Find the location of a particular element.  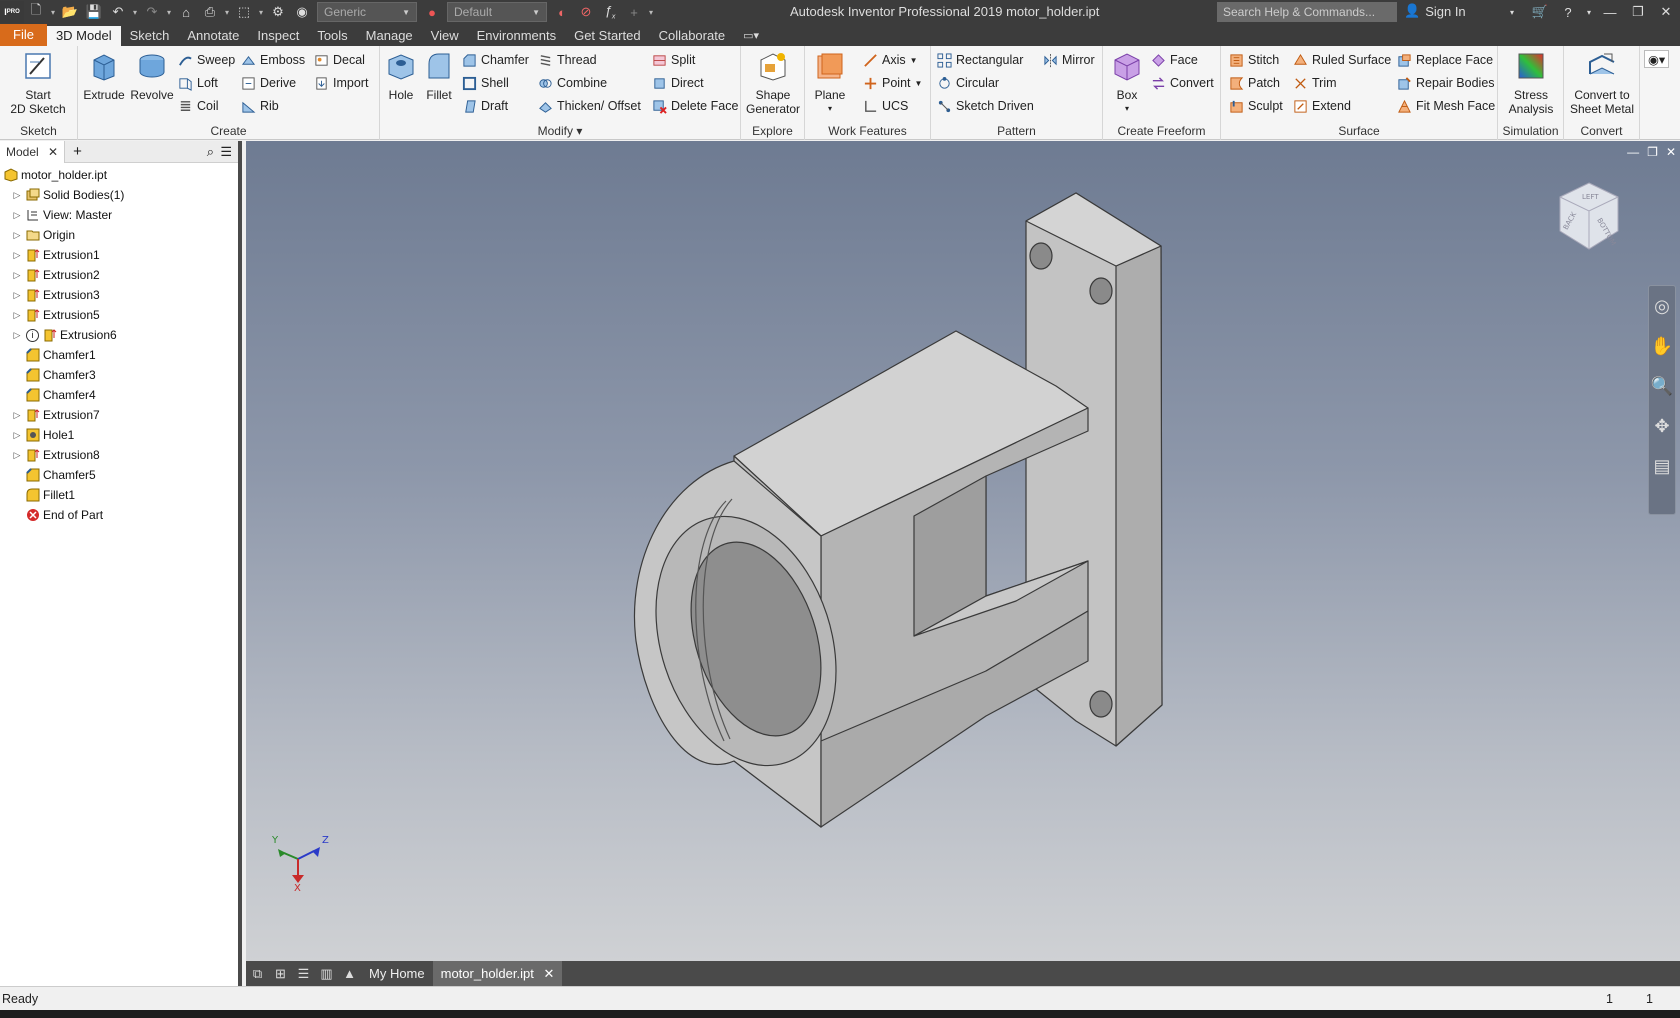

import-button: Import is located at coordinates (341, 83).